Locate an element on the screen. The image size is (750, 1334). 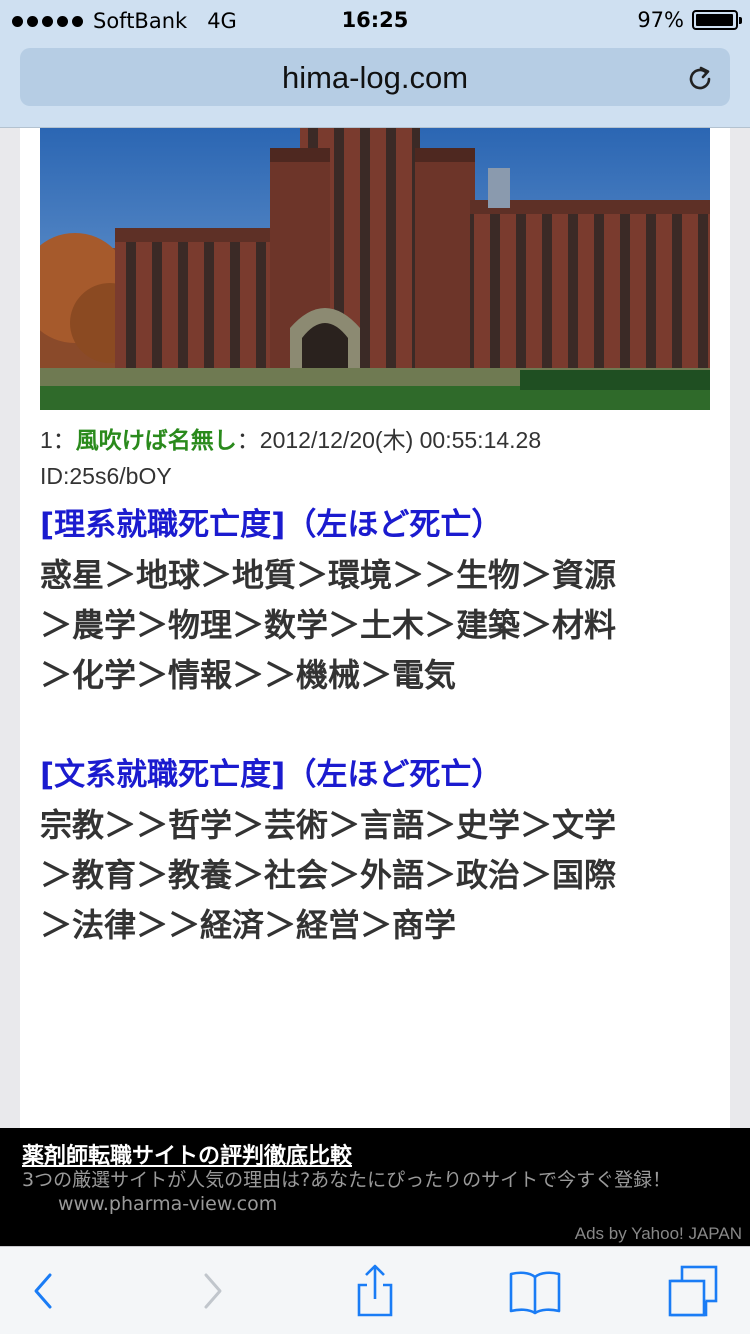
ad-url: www.pharma-view.com is located at coordinates (167, 1204).